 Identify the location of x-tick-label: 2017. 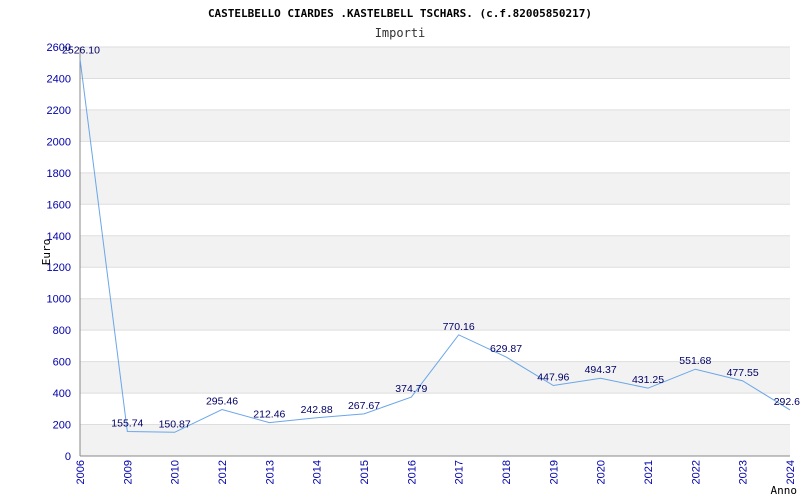
(460, 472).